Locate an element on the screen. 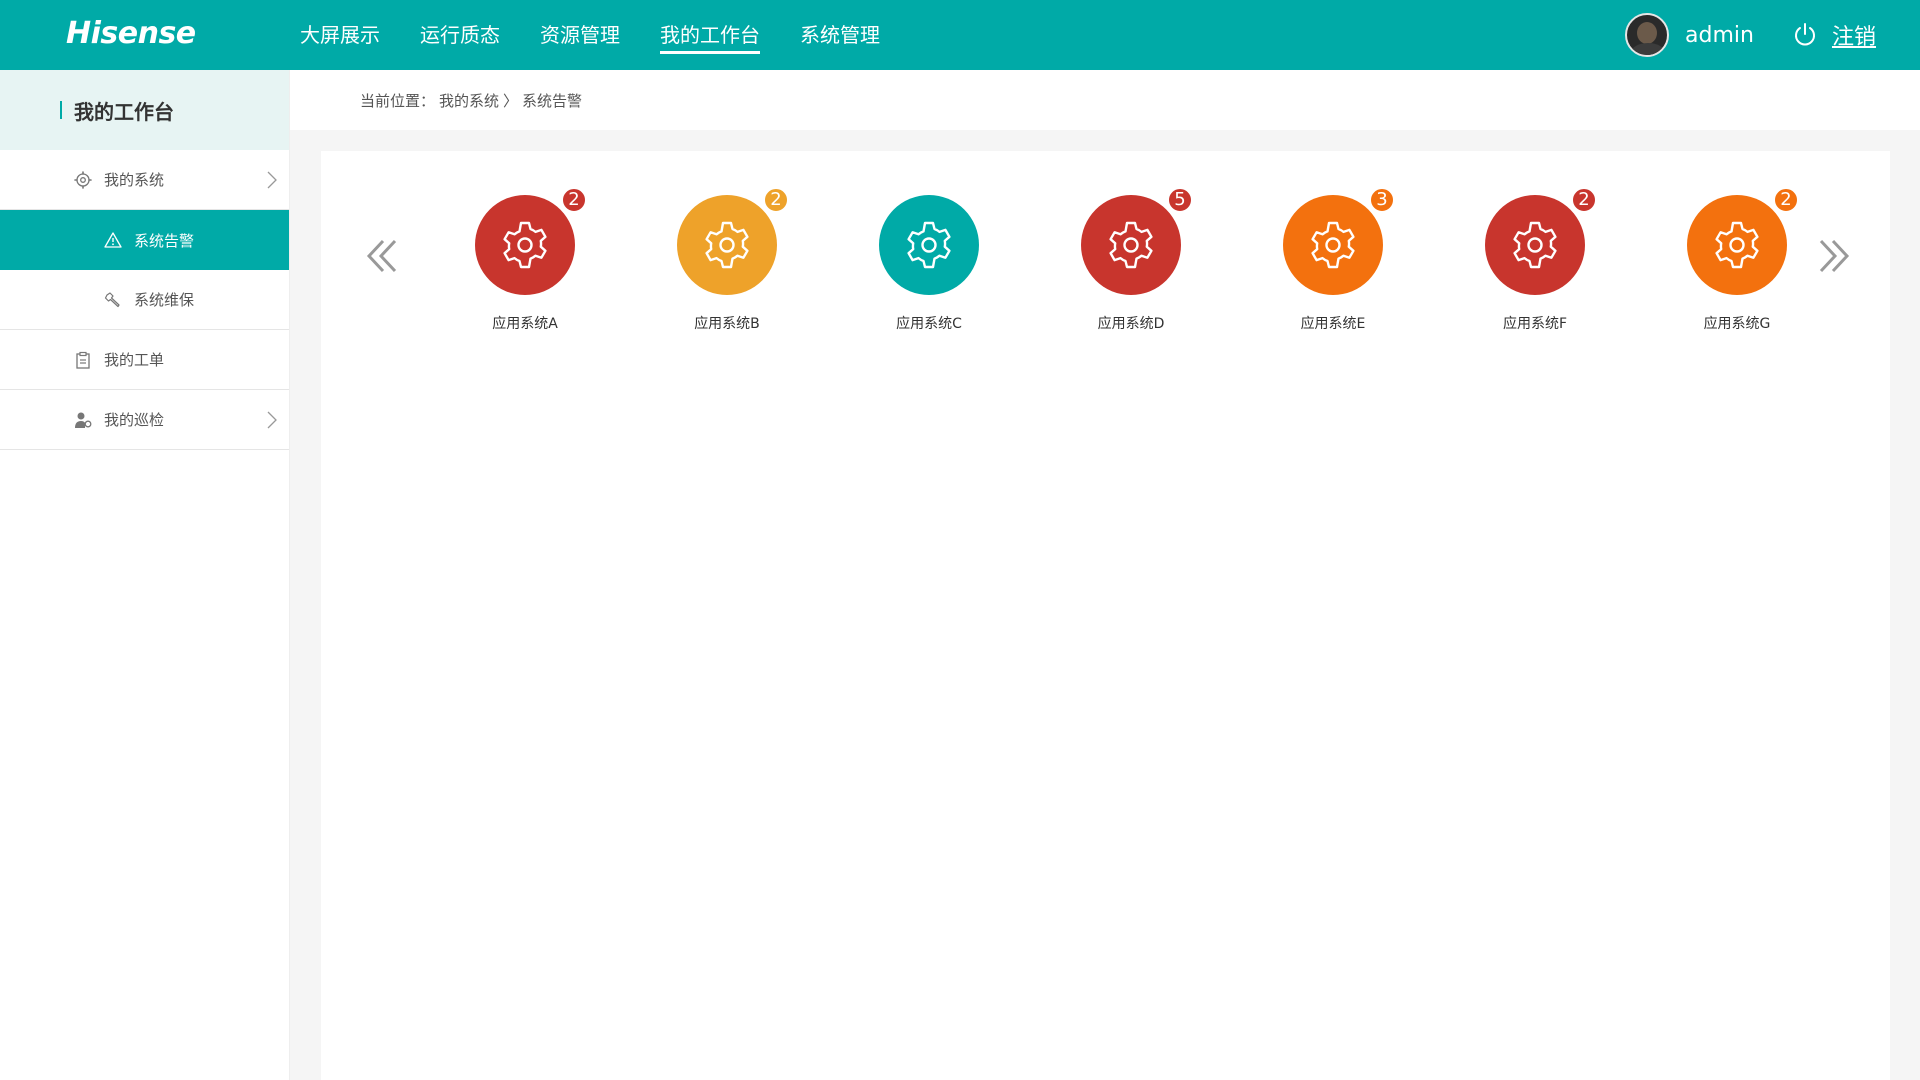 The image size is (1920, 1080). system-name-label: 应用系统G is located at coordinates (1737, 324).